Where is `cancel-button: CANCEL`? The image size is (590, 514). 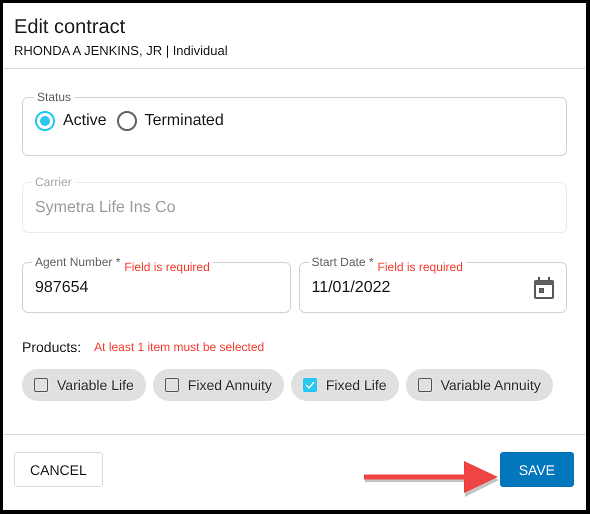
cancel-button: CANCEL is located at coordinates (58, 469).